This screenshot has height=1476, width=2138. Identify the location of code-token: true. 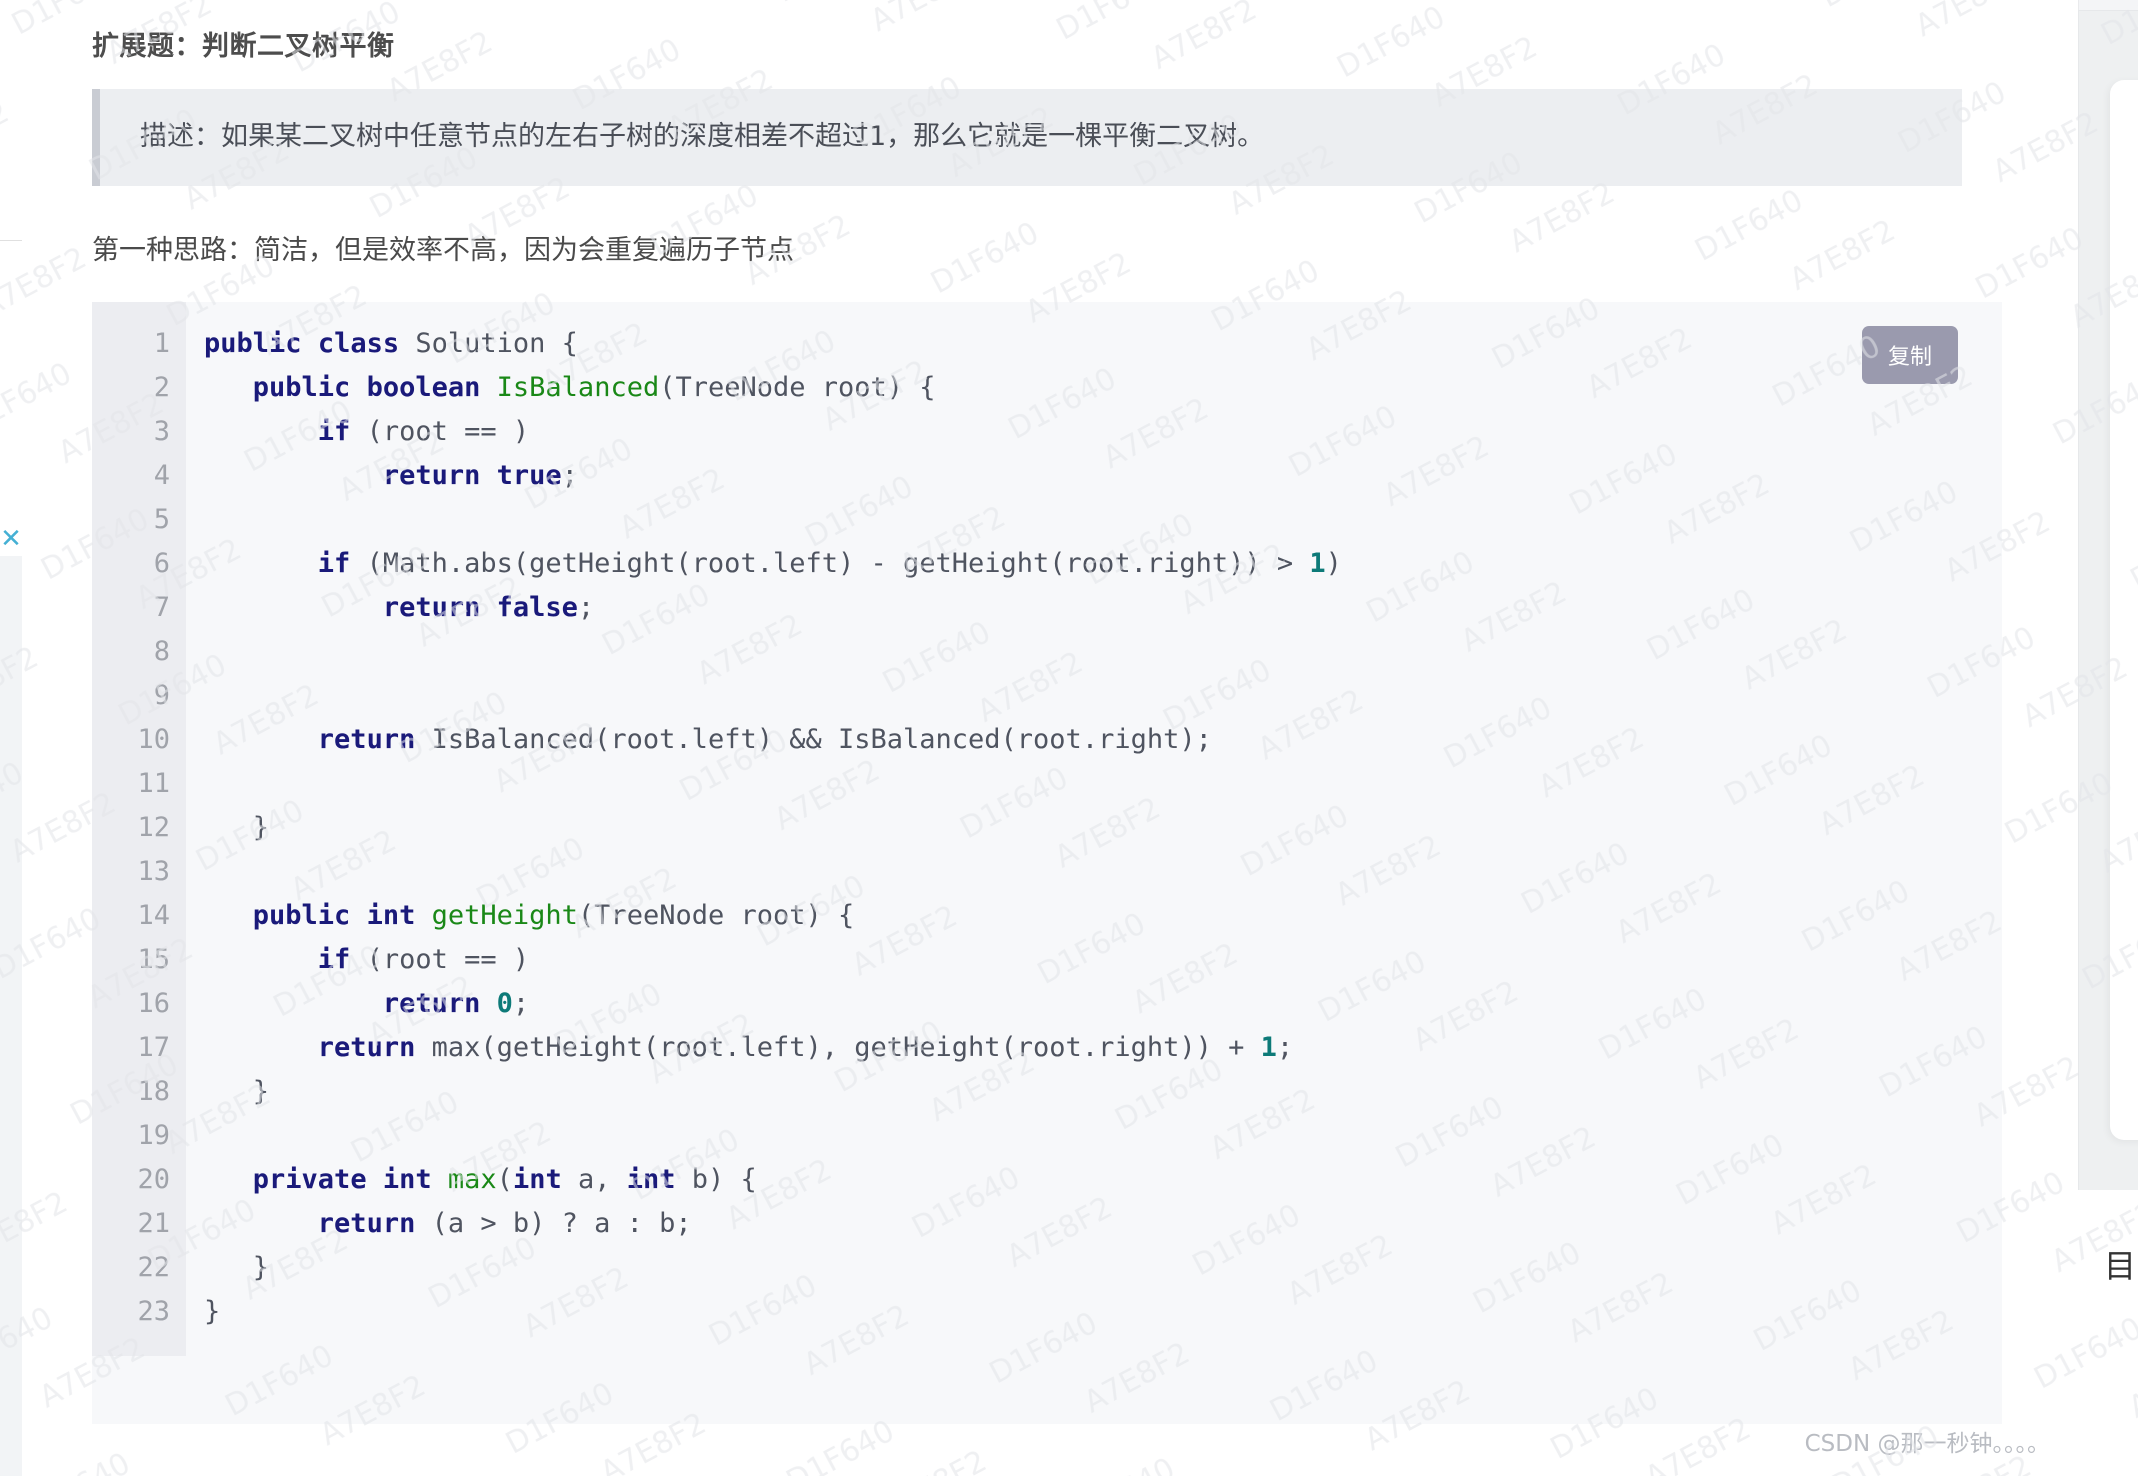
(529, 475).